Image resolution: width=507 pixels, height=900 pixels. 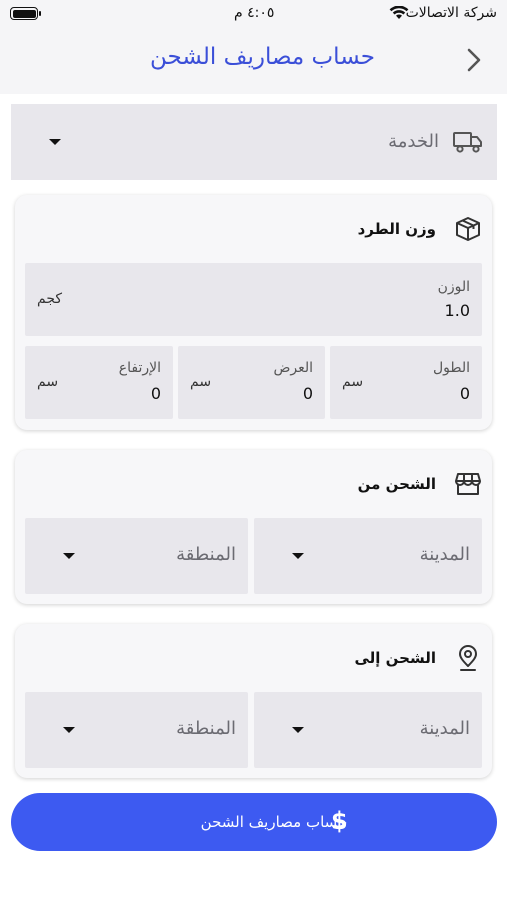 What do you see at coordinates (254, 142) in the screenshot?
I see `service-dropdown: الخدمة` at bounding box center [254, 142].